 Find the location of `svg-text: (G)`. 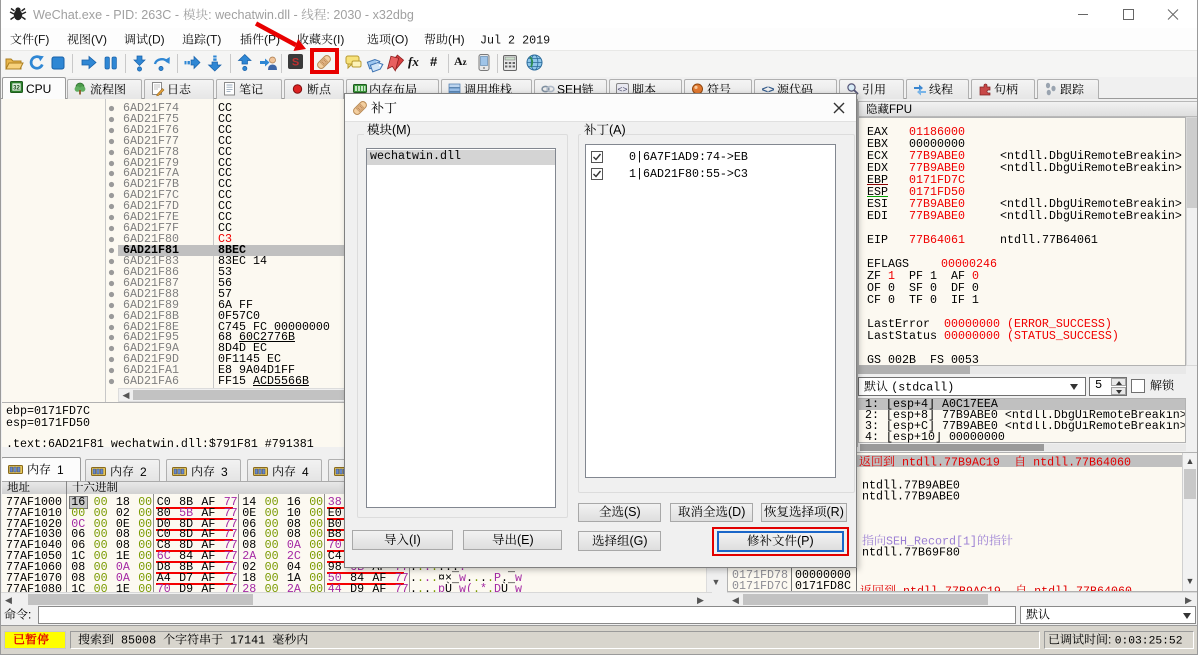

svg-text: (G) is located at coordinates (638, 541).